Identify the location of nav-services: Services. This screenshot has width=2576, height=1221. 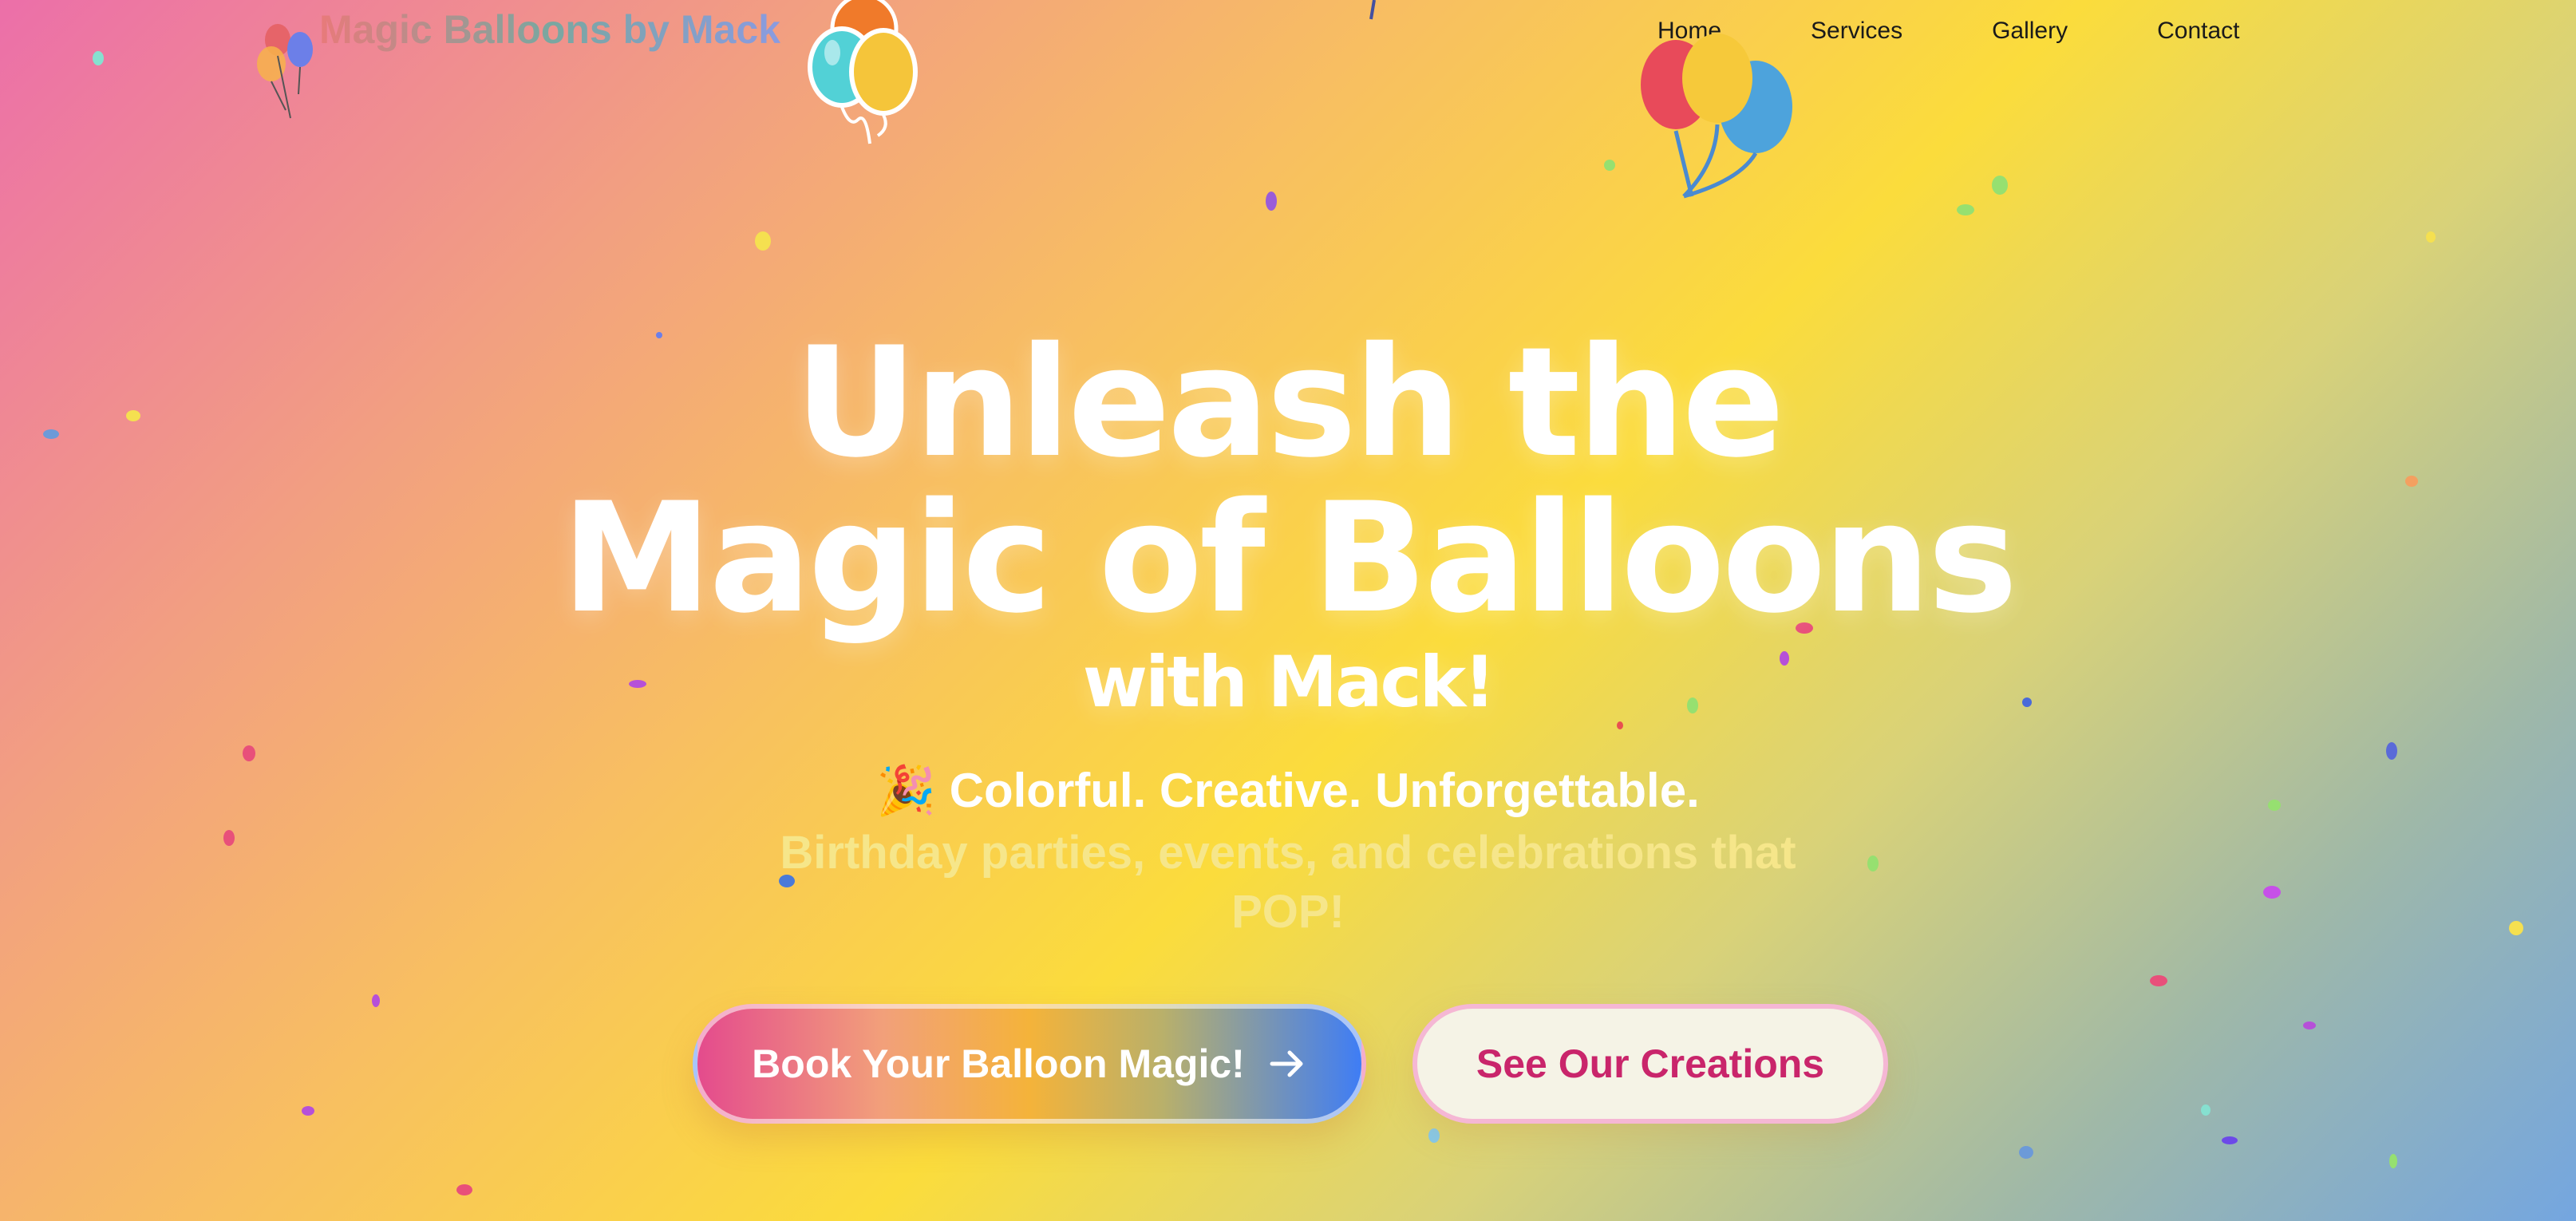
(1856, 32).